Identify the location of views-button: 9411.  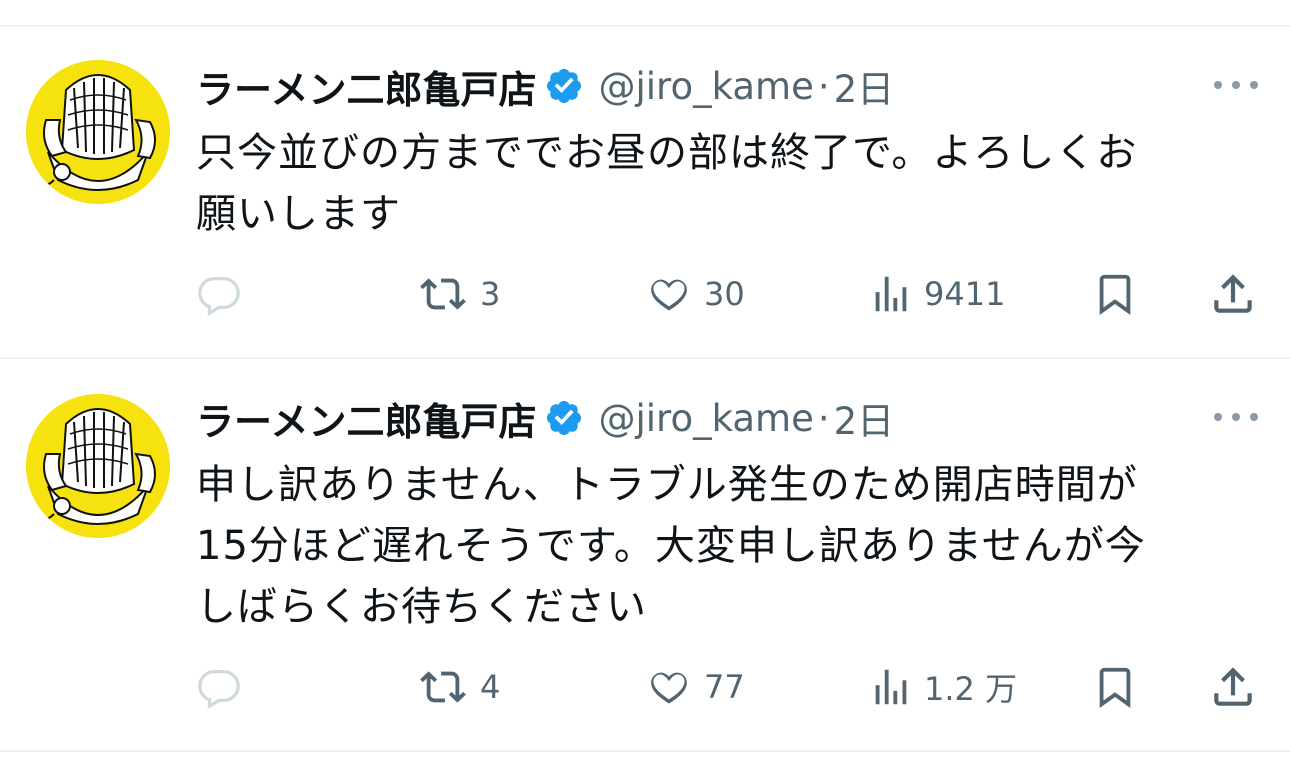
(936, 294).